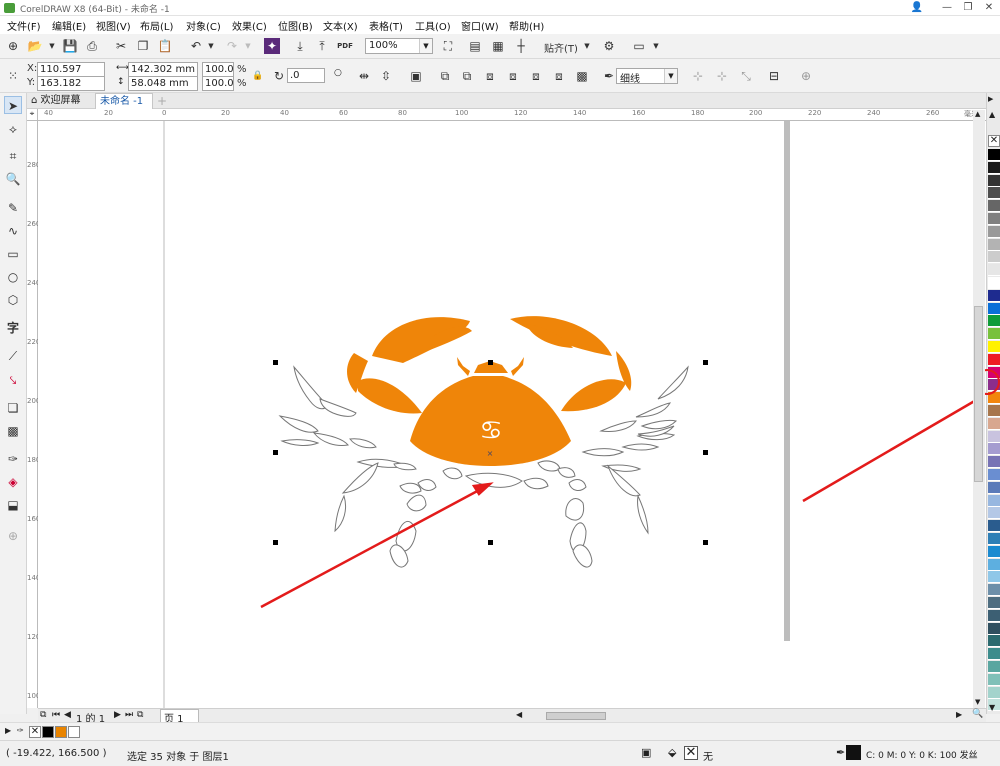 This screenshot has height=766, width=1000. What do you see at coordinates (498, 46) in the screenshot?
I see `show-grid-icon: ▦` at bounding box center [498, 46].